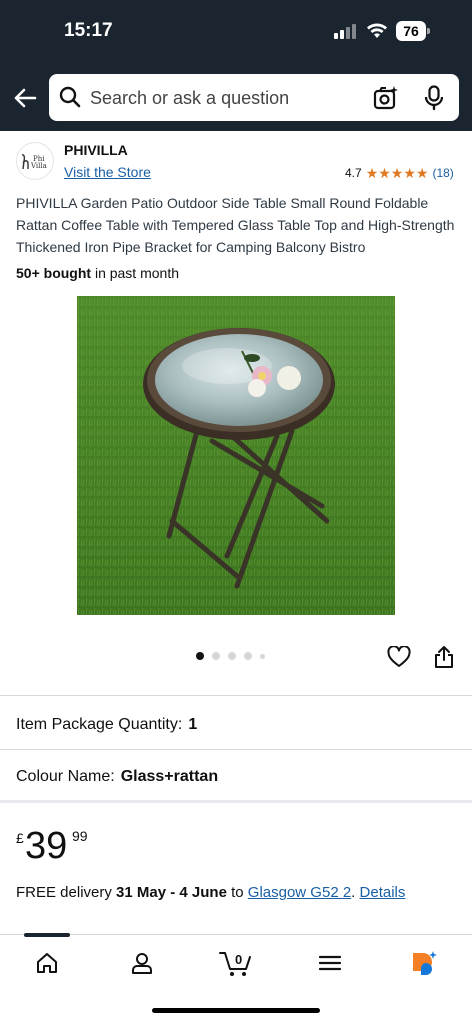  I want to click on menu-icon, so click(330, 963).